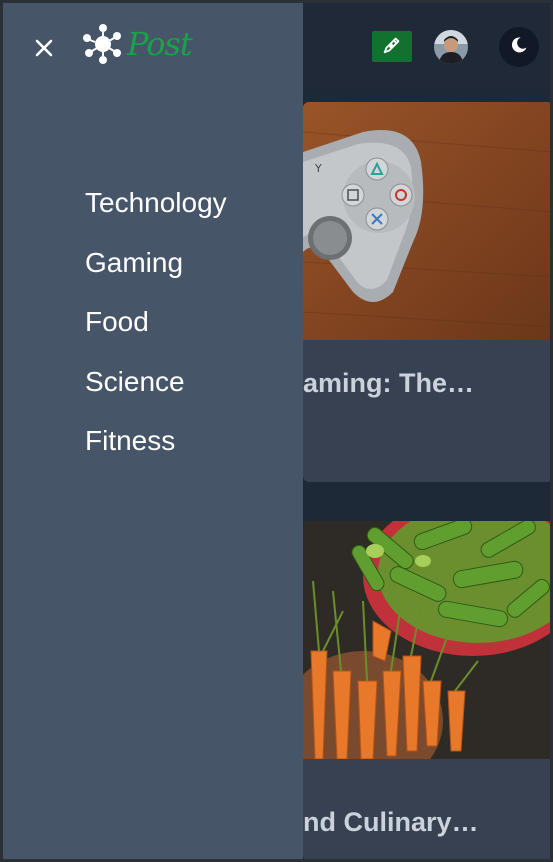 This screenshot has width=553, height=862. I want to click on write-post-button, so click(392, 46).